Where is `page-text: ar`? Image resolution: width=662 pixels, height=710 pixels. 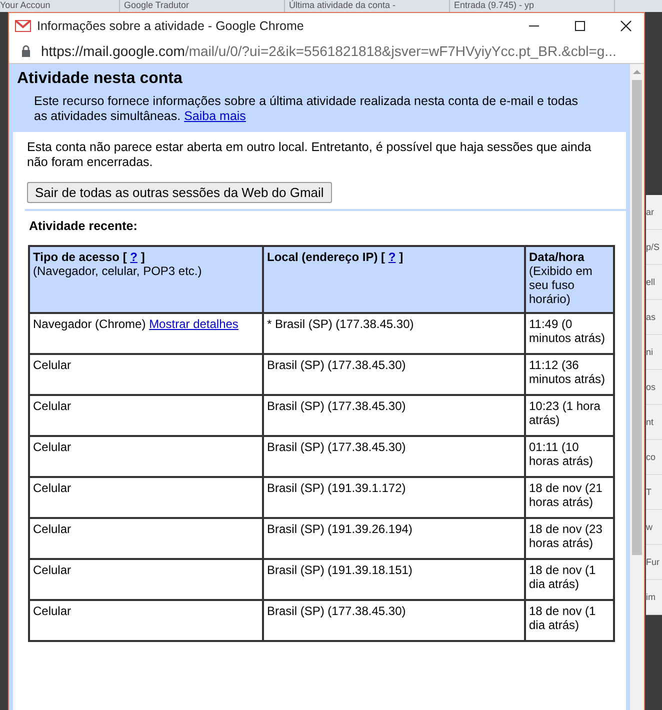 page-text: ar is located at coordinates (650, 212).